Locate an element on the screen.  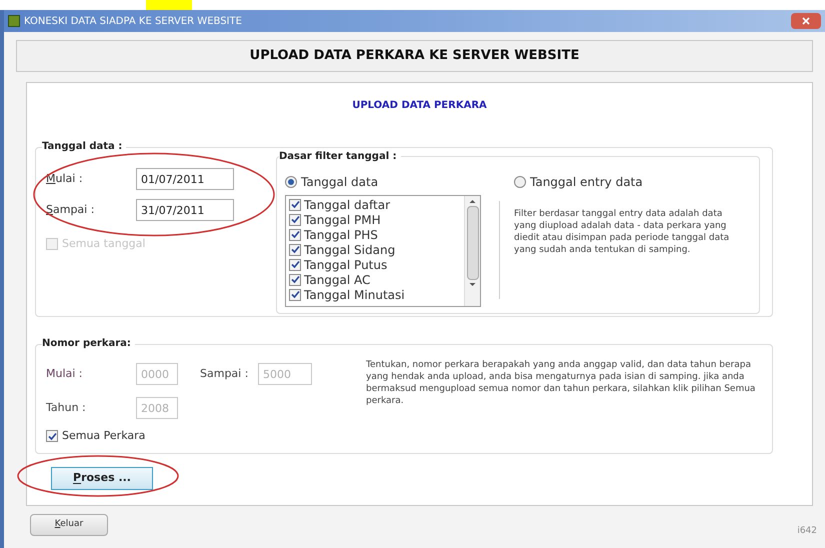
list-item: Tanggal Minutasi is located at coordinates (354, 295).